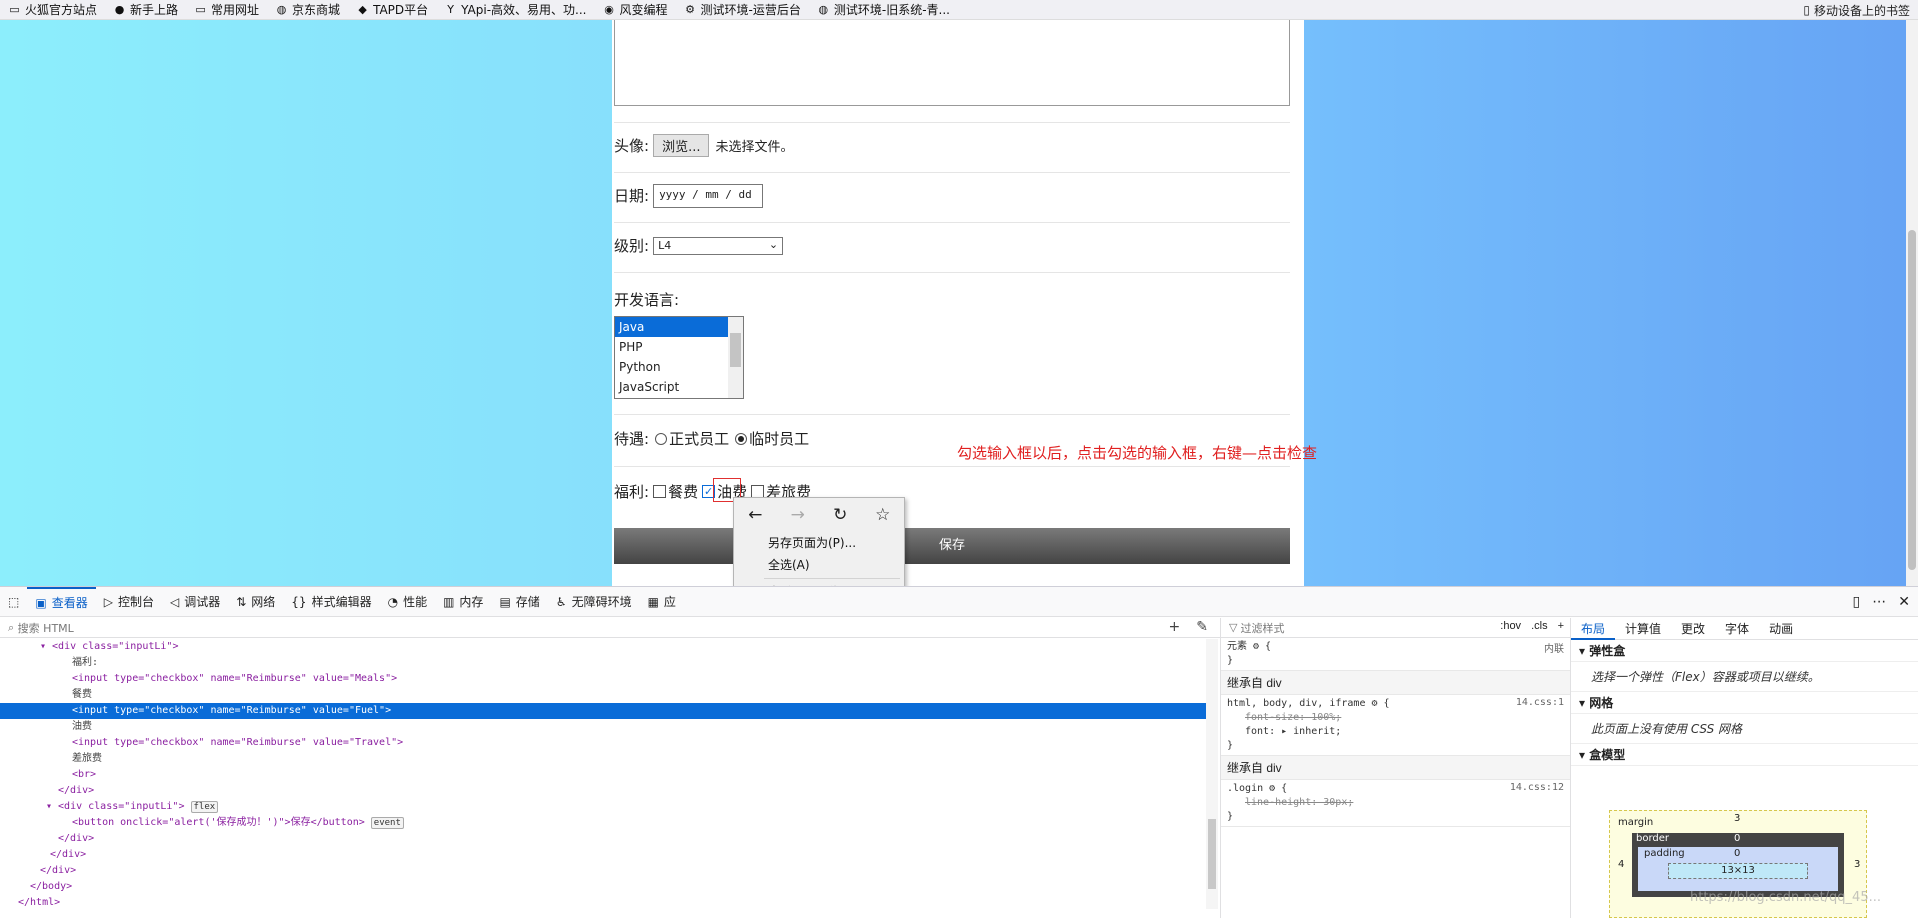 The width and height of the screenshot is (1918, 918). I want to click on bookmark-label: 常用网址, so click(235, 10).